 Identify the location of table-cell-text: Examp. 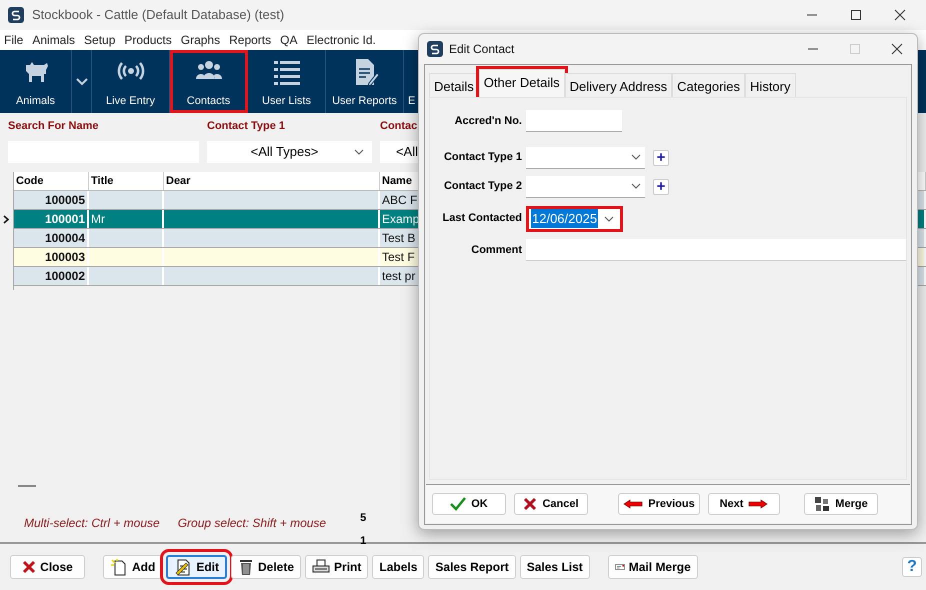
(401, 219).